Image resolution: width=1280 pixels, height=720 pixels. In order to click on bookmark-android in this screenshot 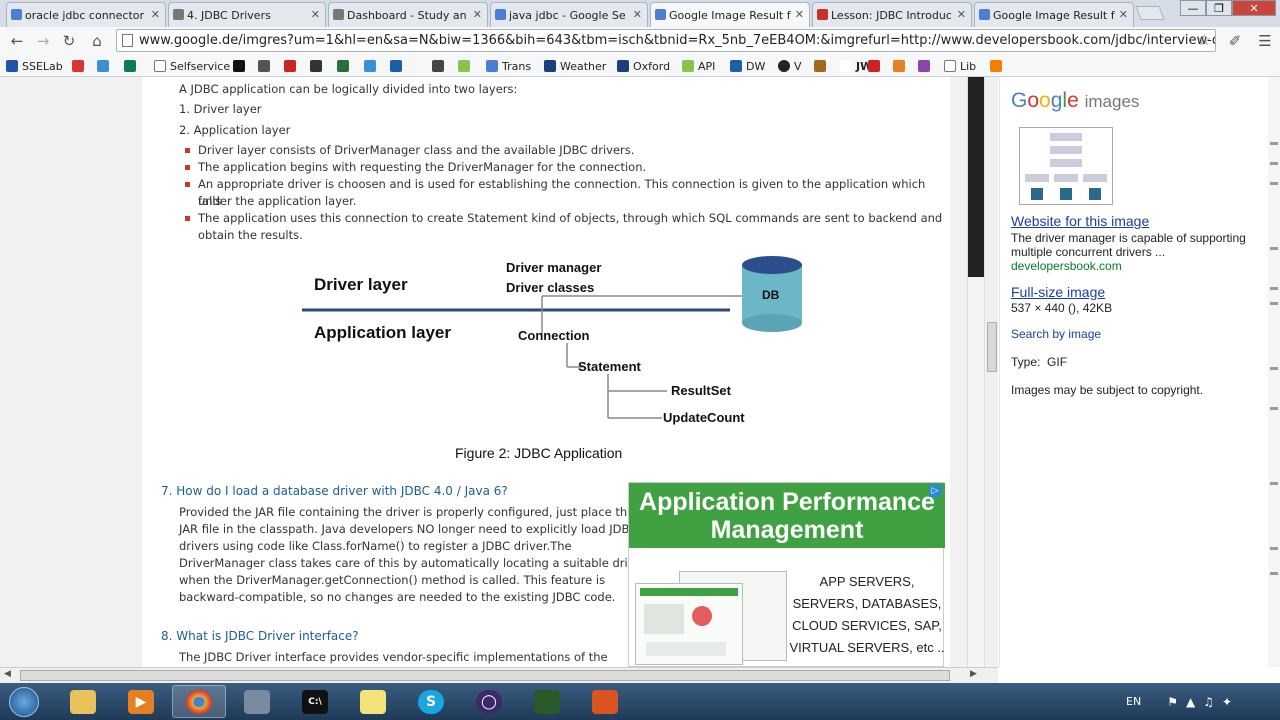, I will do `click(466, 66)`.